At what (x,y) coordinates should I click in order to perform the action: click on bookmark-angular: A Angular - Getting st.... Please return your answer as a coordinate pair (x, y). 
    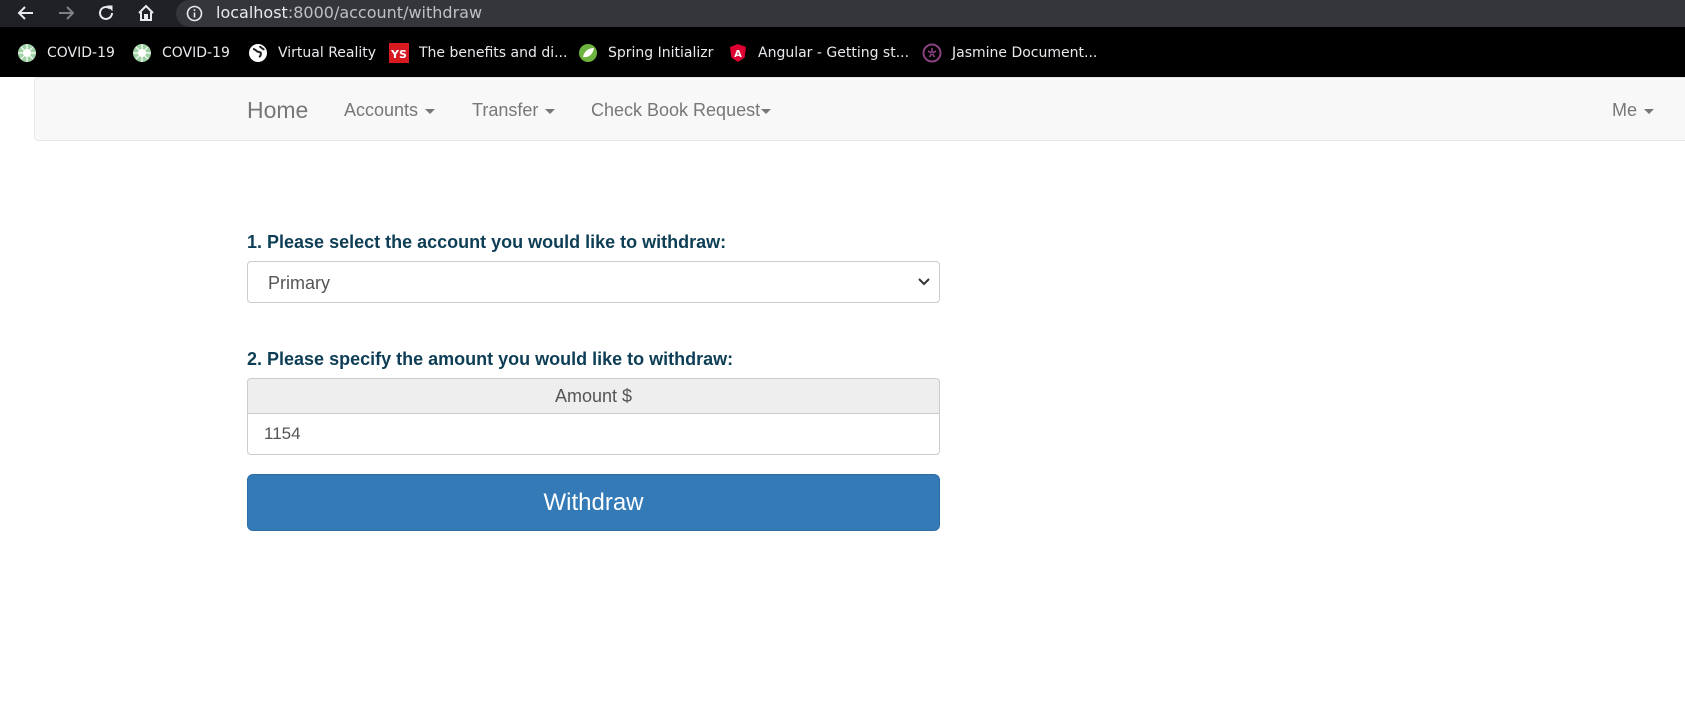
    Looking at the image, I should click on (818, 53).